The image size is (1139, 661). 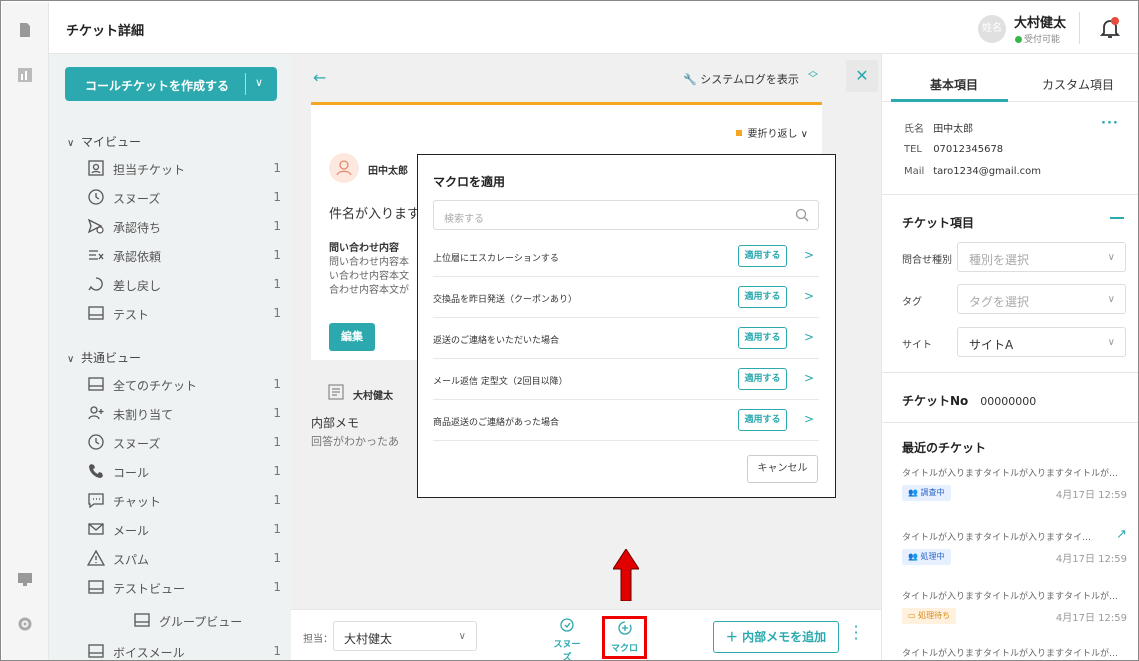 What do you see at coordinates (277, 558) in the screenshot?
I see `sidebar-item-count: 1` at bounding box center [277, 558].